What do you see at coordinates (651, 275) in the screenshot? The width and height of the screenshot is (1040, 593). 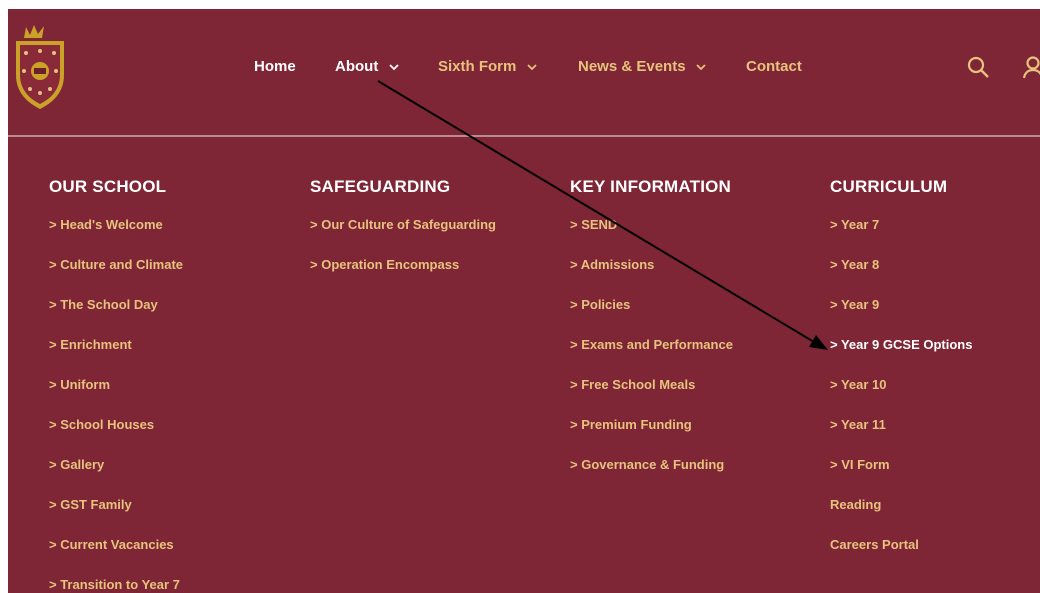 I see `menu-link: > Admissions` at bounding box center [651, 275].